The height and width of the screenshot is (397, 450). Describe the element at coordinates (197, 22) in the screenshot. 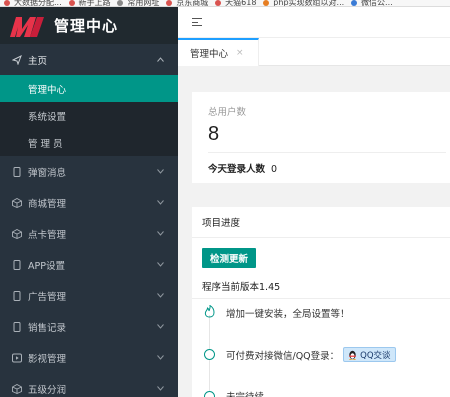

I see `menu-toggle-icon` at that location.